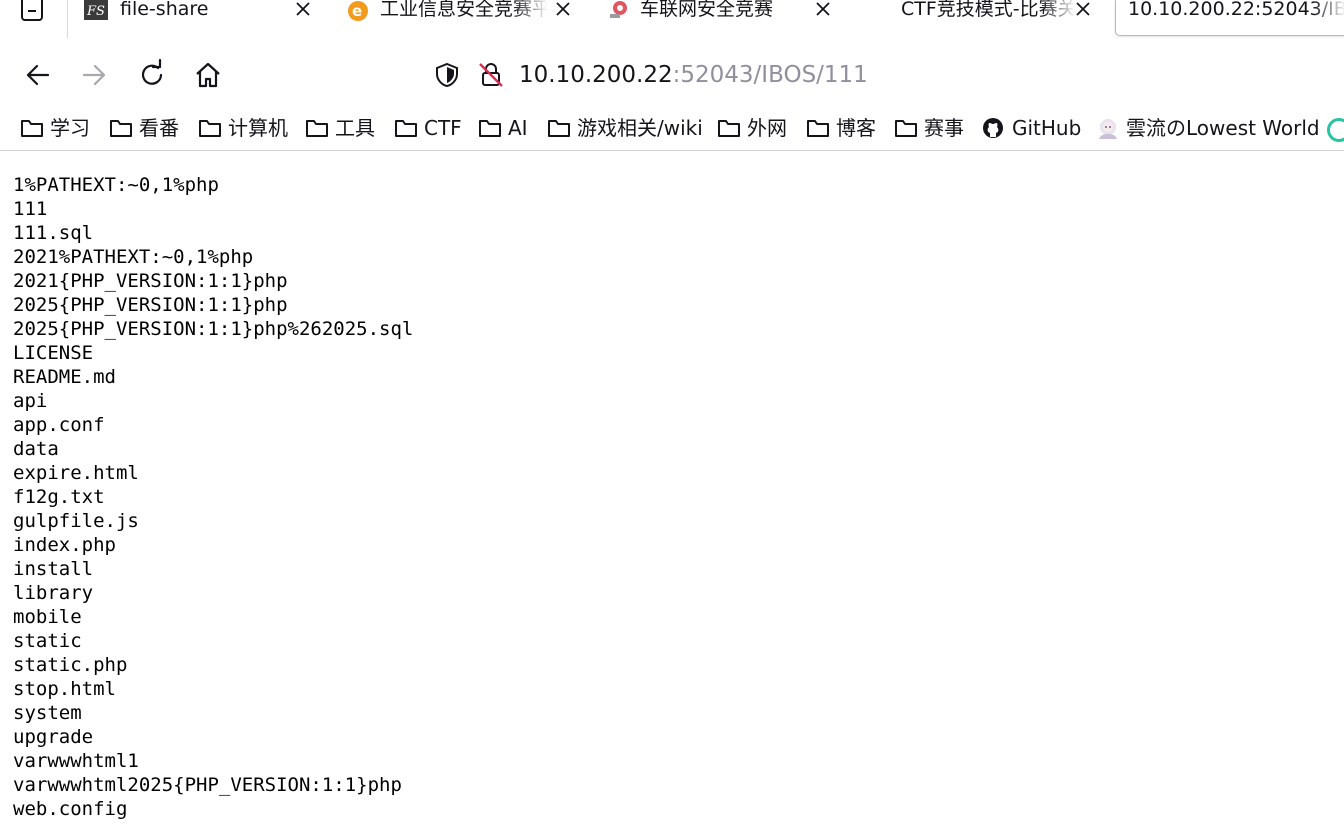 The width and height of the screenshot is (1344, 828). Describe the element at coordinates (213, 329) in the screenshot. I see `file-entry: 2025{PHP_VERSION:1:1}php%262025.sql` at that location.